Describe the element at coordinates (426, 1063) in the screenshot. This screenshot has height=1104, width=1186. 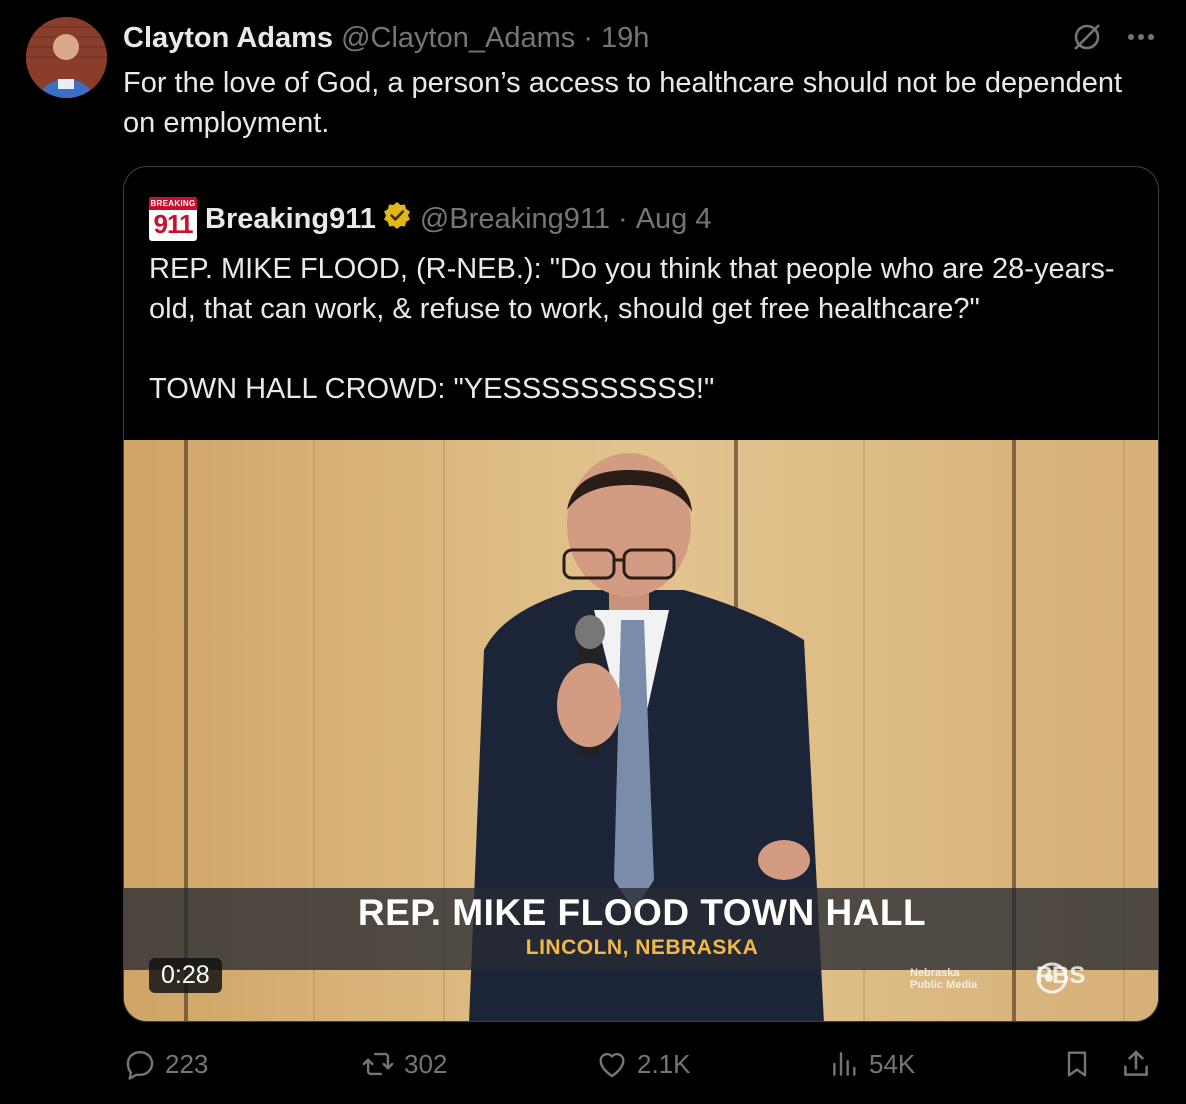
I see `repost-count: 302` at that location.